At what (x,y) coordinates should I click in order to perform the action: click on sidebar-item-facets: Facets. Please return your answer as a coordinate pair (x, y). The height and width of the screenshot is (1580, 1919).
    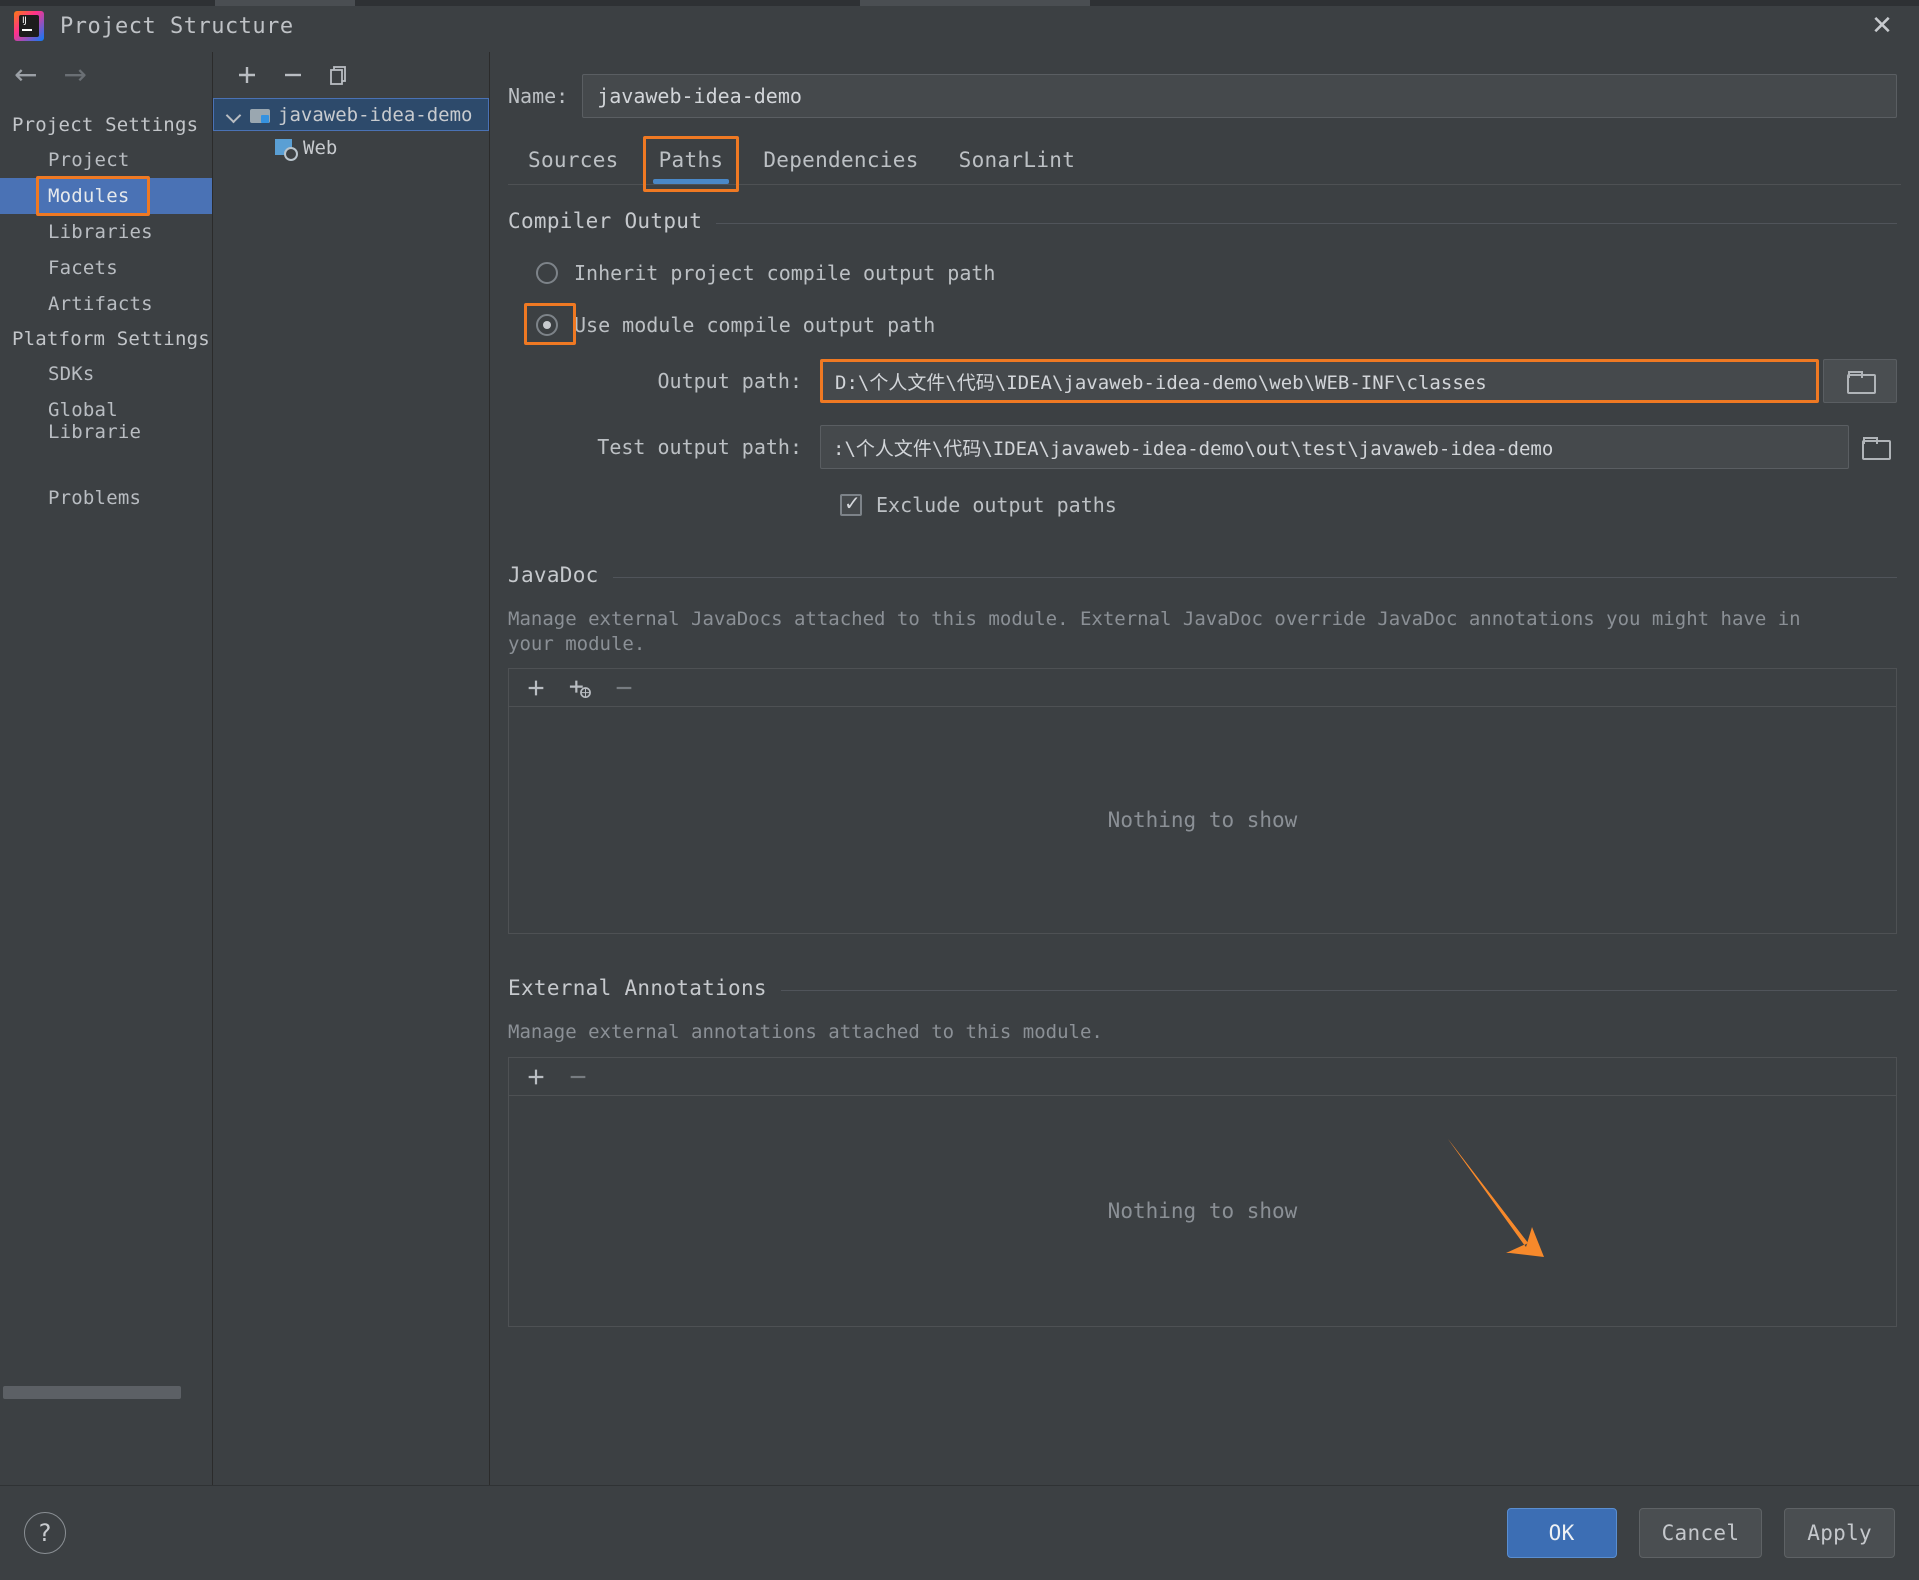
    Looking at the image, I should click on (106, 268).